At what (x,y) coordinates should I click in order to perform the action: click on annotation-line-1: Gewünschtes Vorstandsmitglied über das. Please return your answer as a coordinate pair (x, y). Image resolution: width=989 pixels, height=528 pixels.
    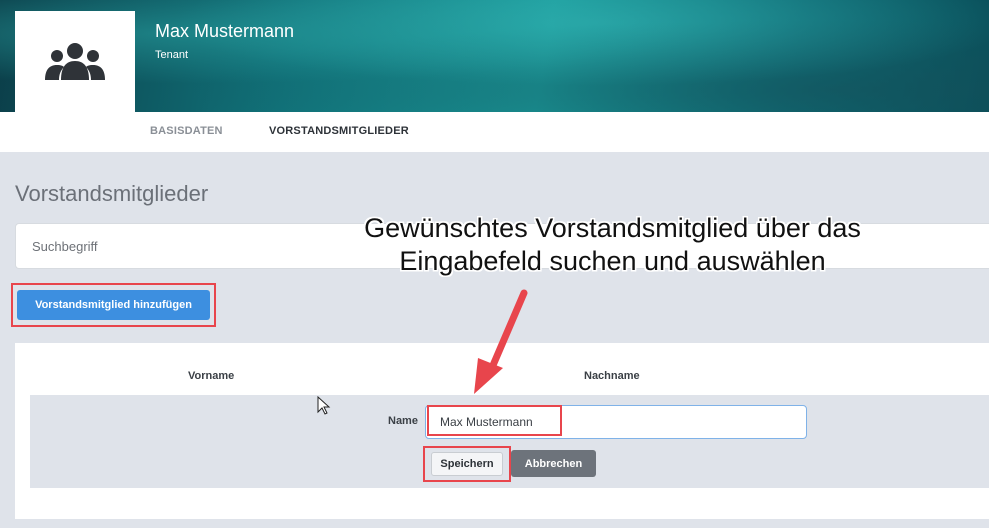
    Looking at the image, I should click on (612, 228).